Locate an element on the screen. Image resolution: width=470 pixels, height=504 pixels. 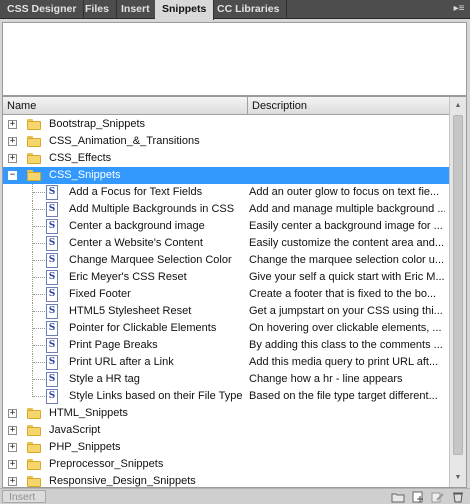
folder-label: CSS_Animation_&_Transitions is located at coordinates (124, 141).